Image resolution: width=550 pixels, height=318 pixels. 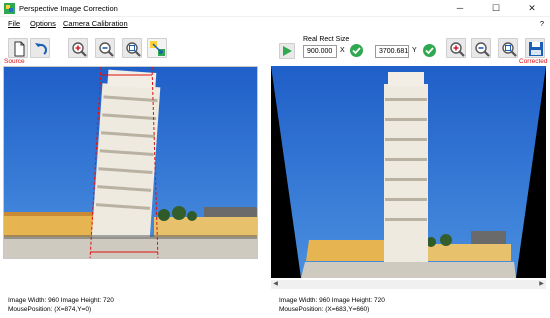 I want to click on select-points-icon, so click(x=157, y=48).